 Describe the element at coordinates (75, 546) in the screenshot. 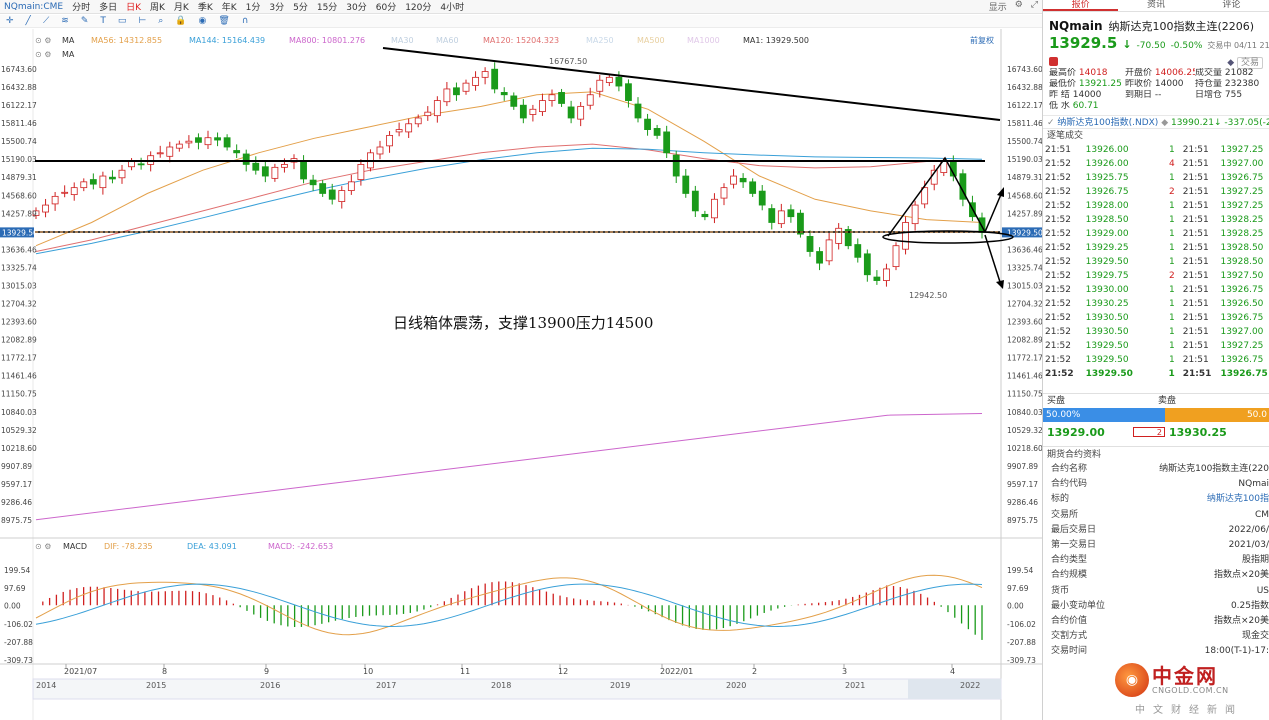

I see `macd-label: MACD` at that location.